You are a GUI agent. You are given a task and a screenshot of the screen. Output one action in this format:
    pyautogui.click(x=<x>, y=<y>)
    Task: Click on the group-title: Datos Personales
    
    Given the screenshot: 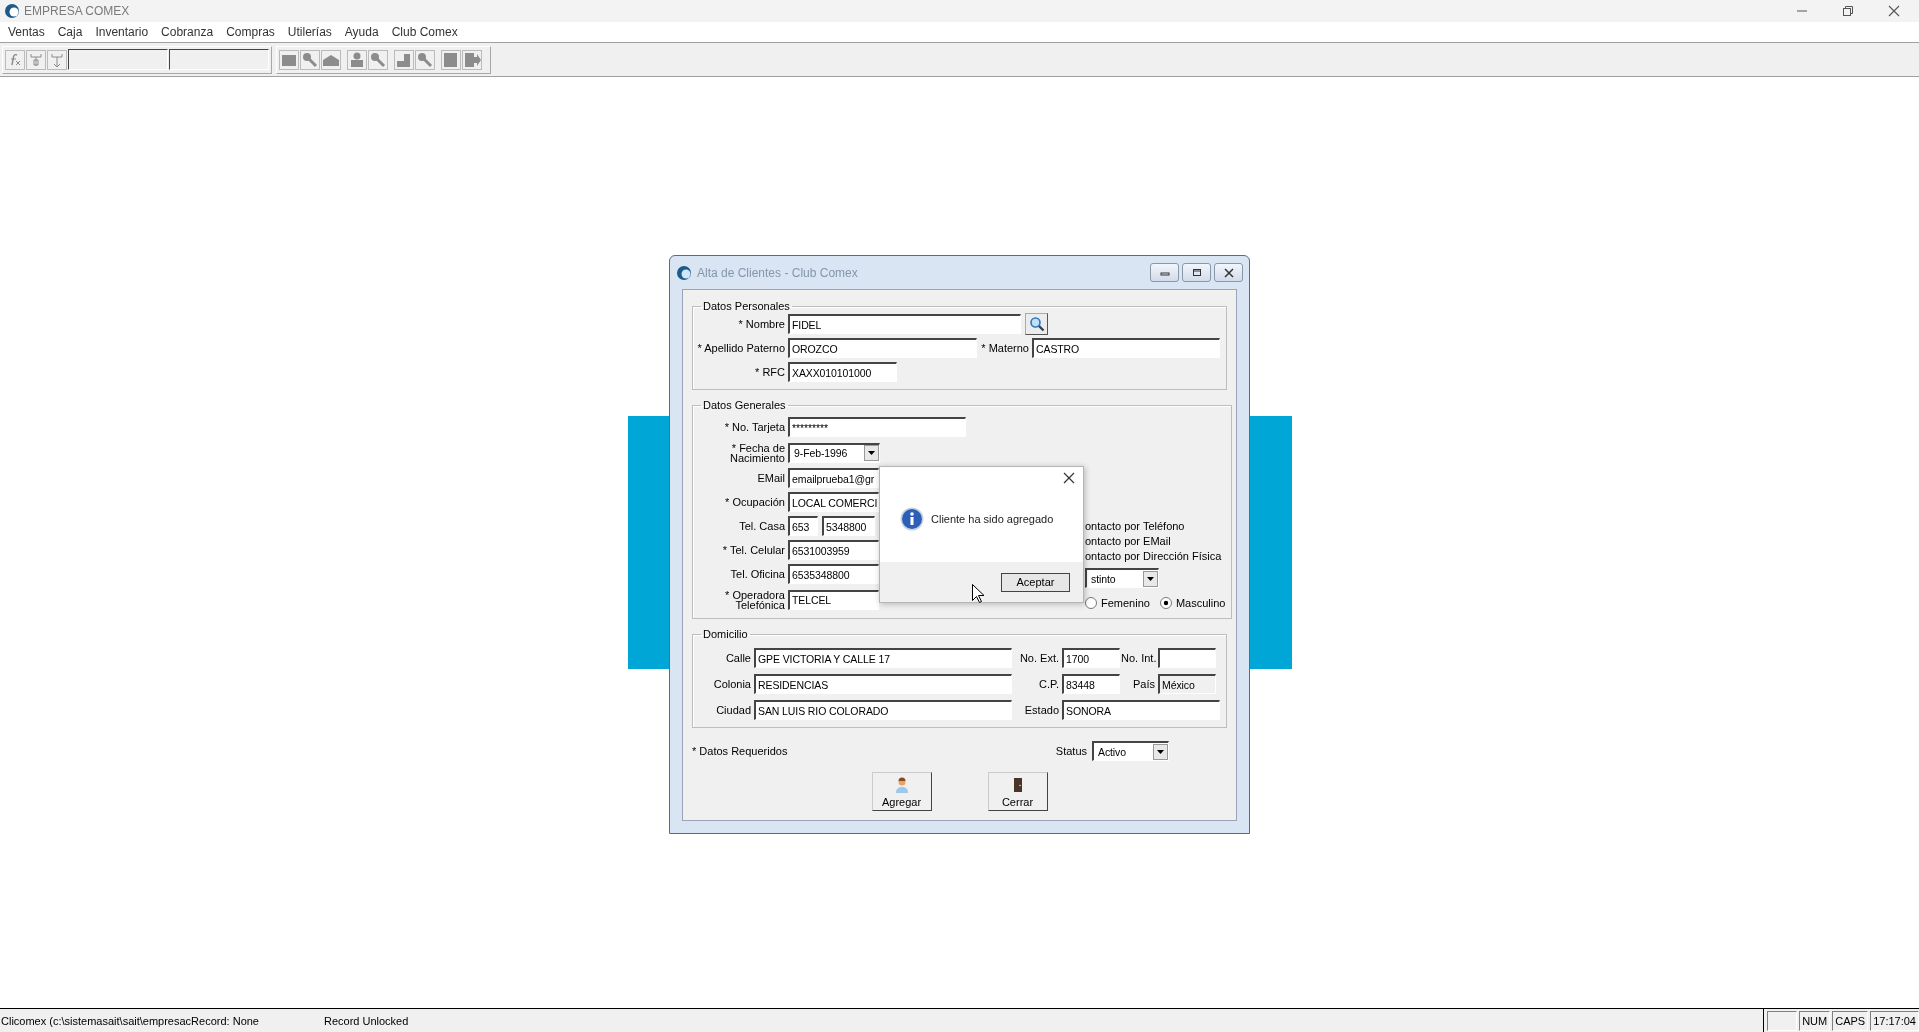 What is the action you would take?
    pyautogui.click(x=746, y=306)
    